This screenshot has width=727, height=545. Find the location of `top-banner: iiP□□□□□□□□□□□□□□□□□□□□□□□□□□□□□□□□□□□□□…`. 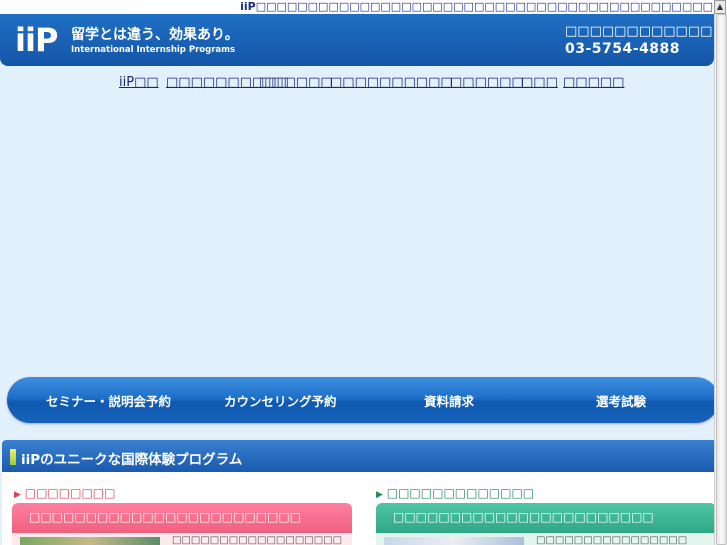

top-banner: iiP□□□□□□□□□□□□□□□□□□□□□□□□□□□□□□□□□□□□□… is located at coordinates (363, 7).